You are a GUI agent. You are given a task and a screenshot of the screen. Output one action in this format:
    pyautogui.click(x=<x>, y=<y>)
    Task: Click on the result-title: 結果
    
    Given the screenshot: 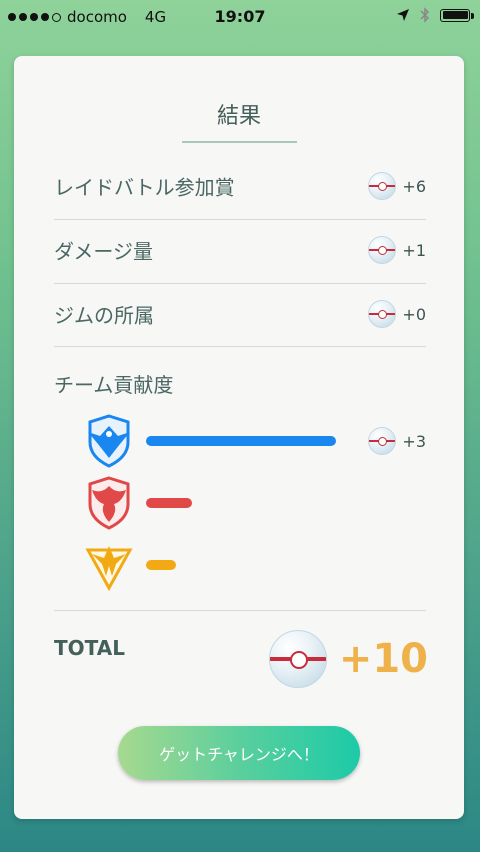 What is the action you would take?
    pyautogui.click(x=238, y=116)
    